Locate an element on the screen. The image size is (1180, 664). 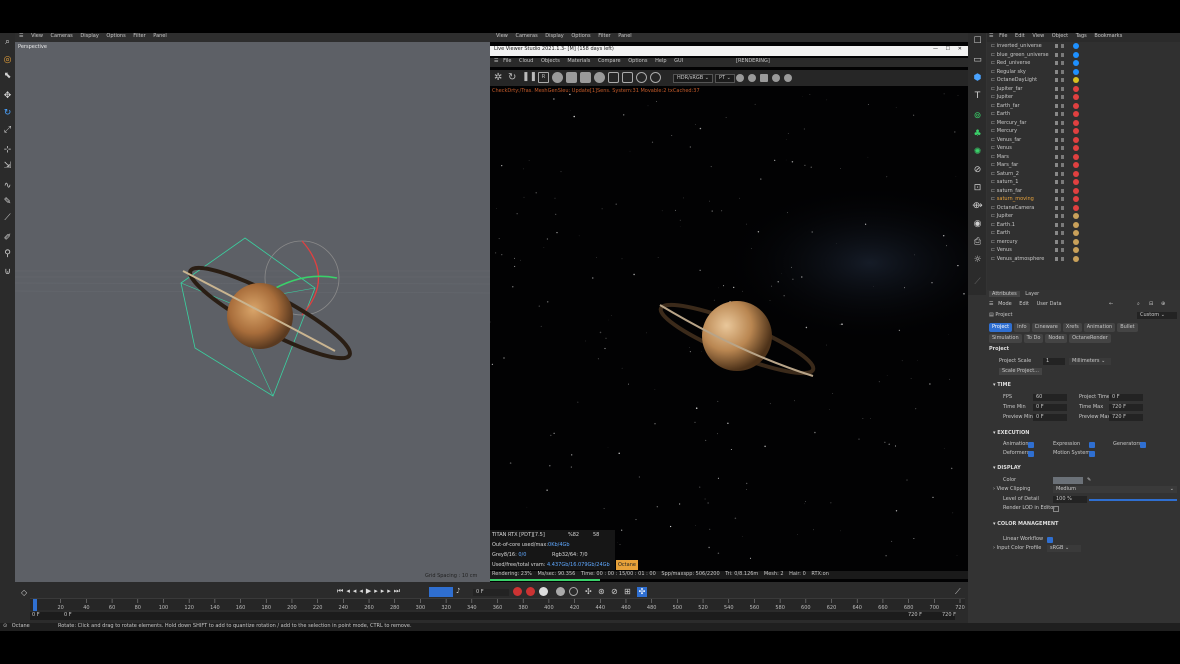
object-row: ⊏ Earth_far is located at coordinates (1083, 106).